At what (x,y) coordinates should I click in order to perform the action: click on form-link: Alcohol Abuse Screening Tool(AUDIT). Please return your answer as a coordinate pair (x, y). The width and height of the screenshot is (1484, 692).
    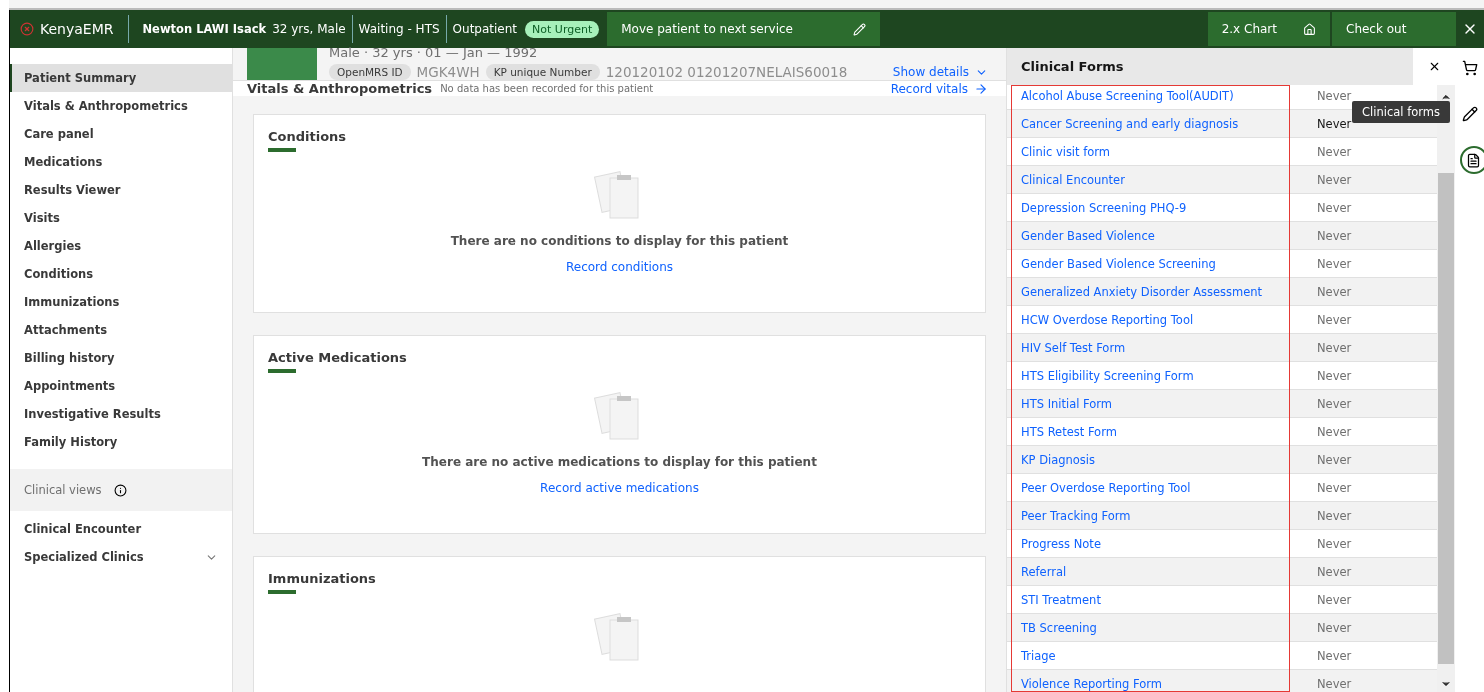
    Looking at the image, I should click on (1162, 95).